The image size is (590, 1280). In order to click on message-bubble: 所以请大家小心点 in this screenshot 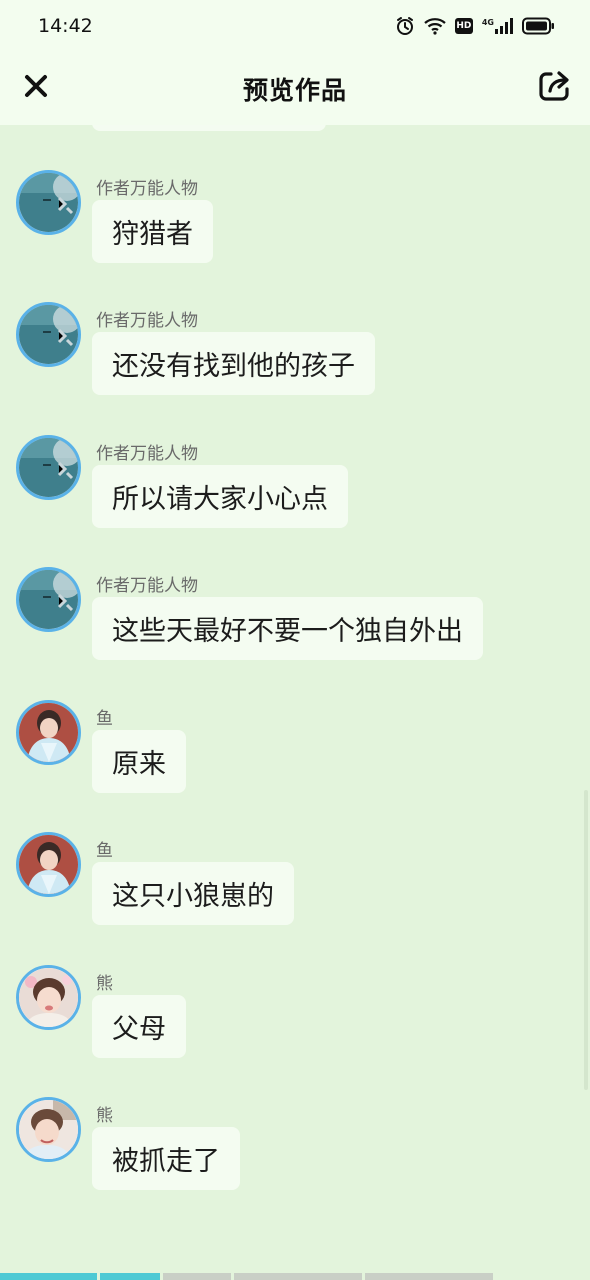, I will do `click(220, 496)`.